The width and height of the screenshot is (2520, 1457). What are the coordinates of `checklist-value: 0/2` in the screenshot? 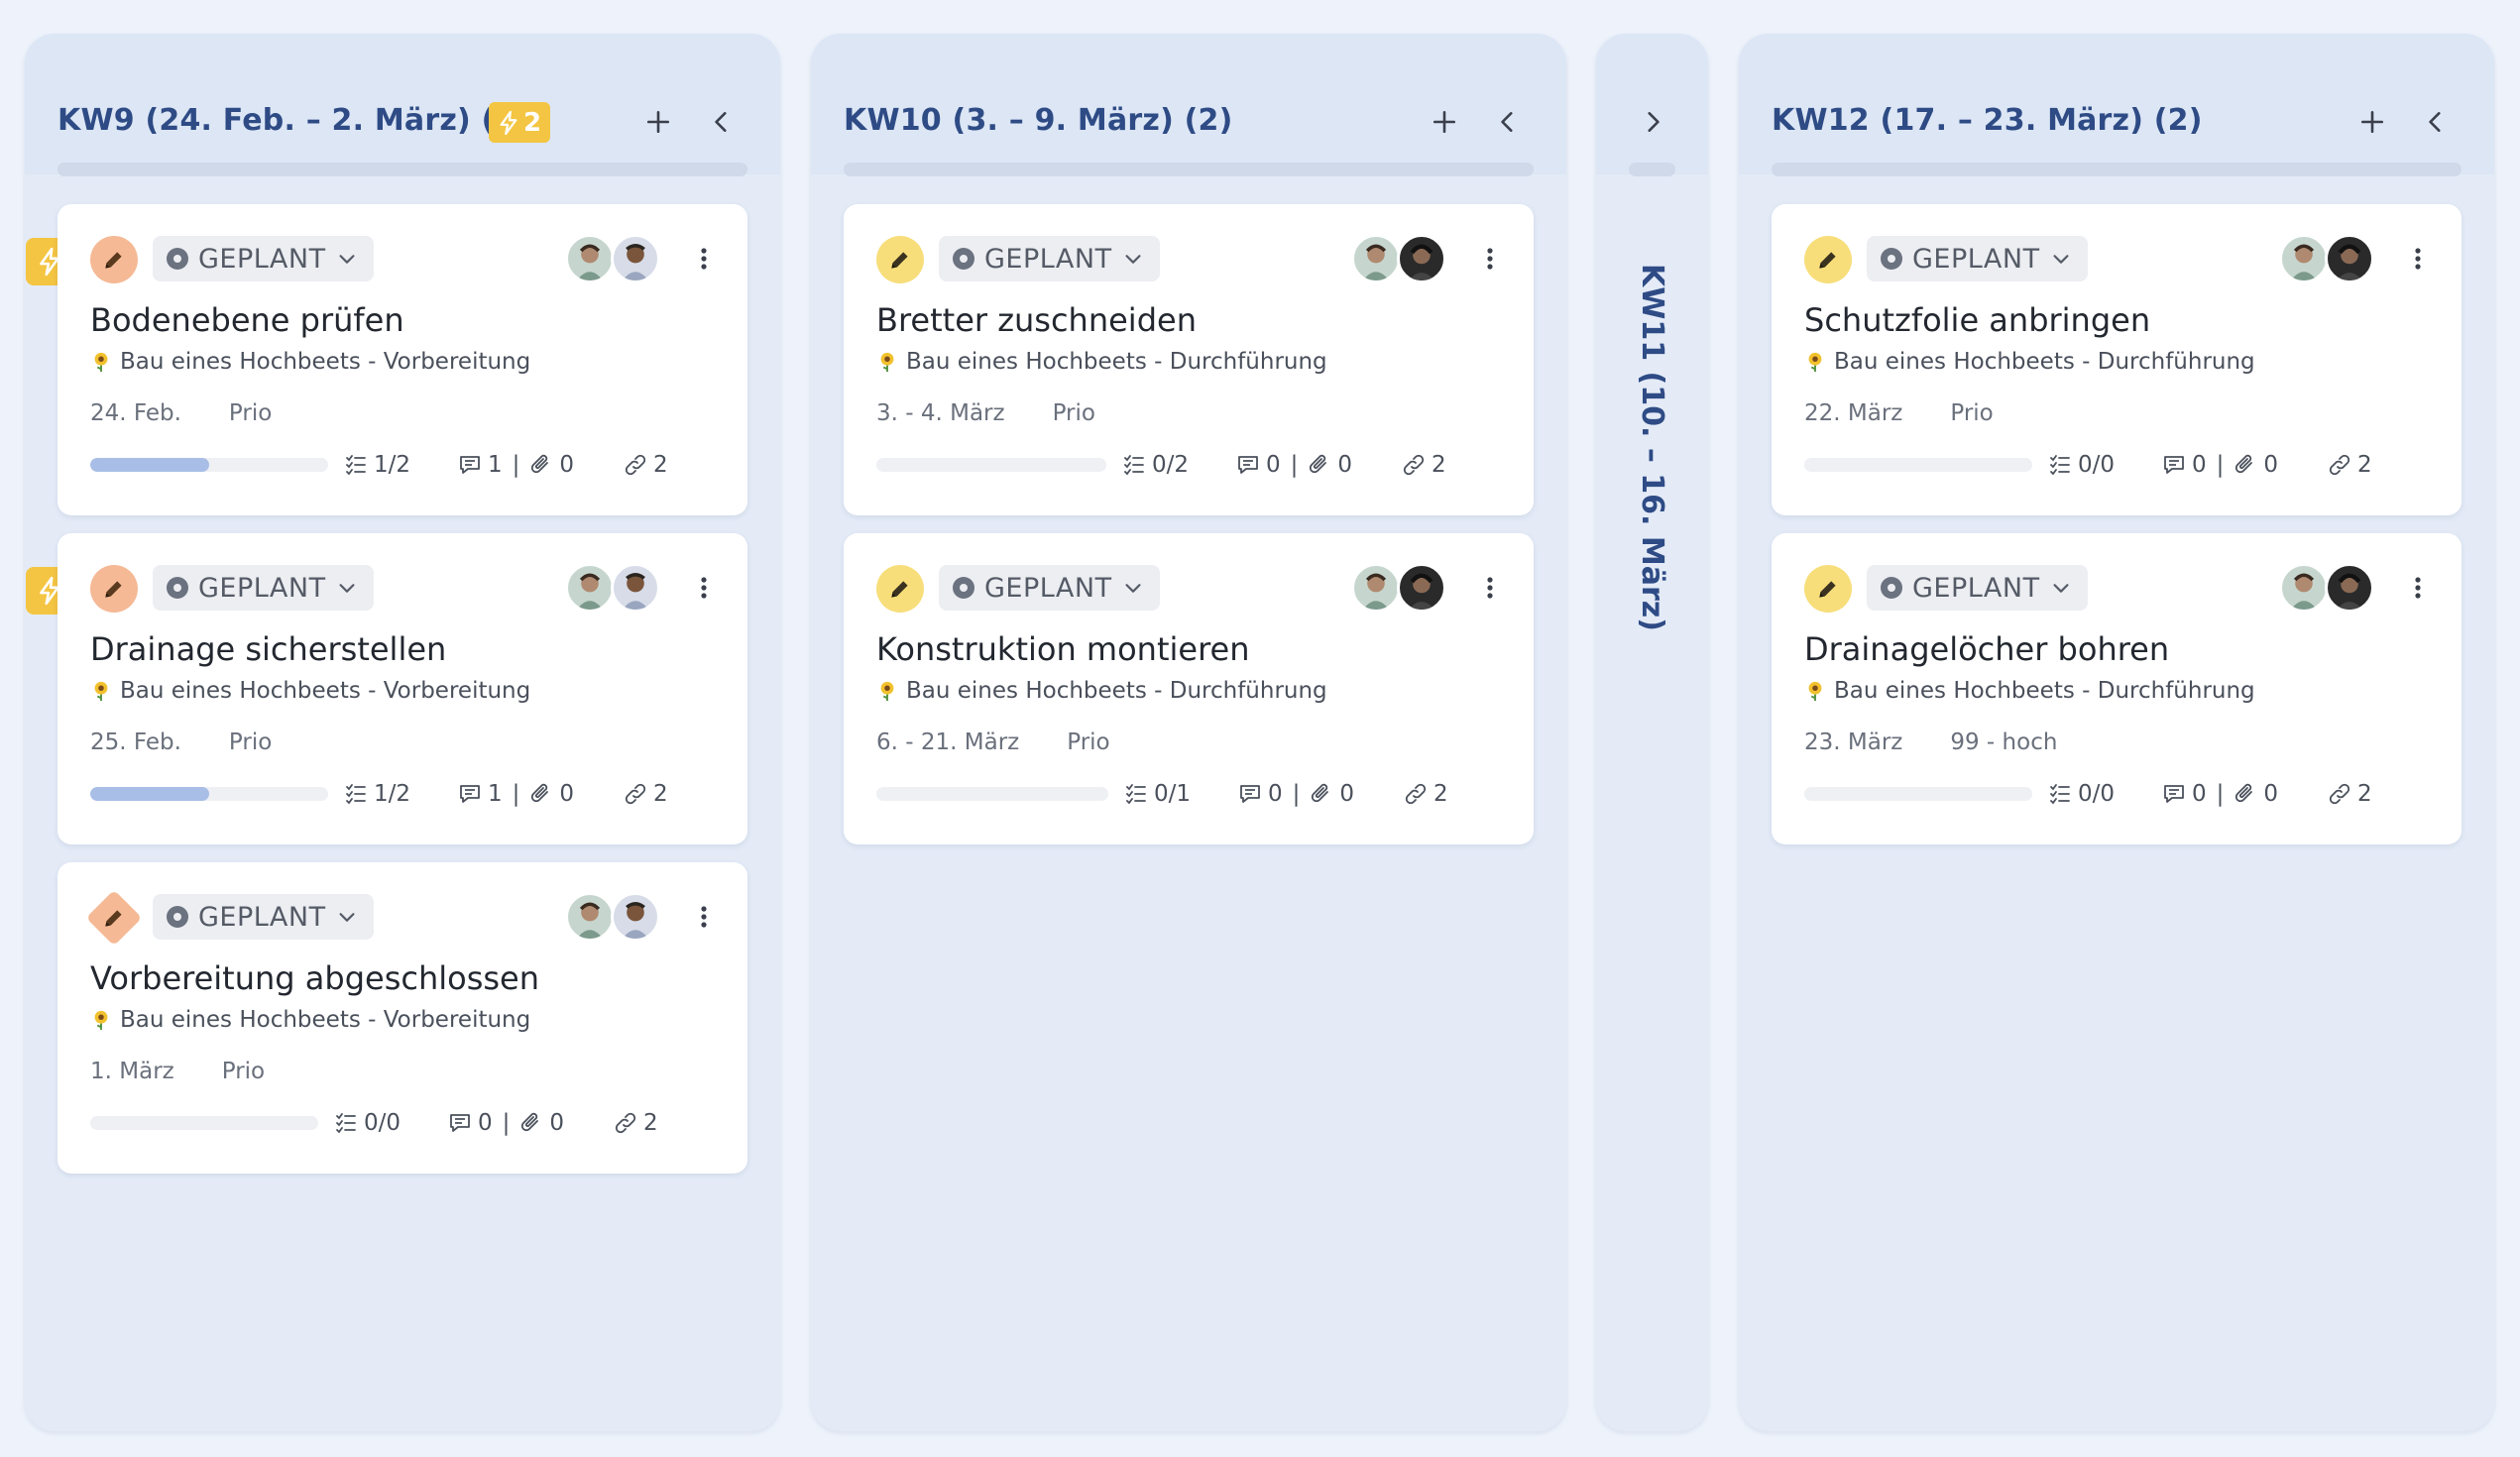 It's located at (1171, 465).